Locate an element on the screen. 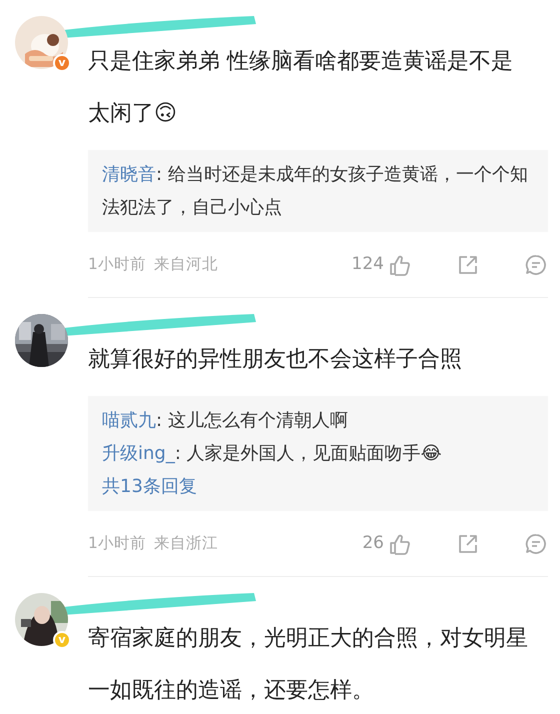 The image size is (560, 714). reply-text: 喵贰九: 这儿怎么有个清朝人啊 is located at coordinates (225, 421).